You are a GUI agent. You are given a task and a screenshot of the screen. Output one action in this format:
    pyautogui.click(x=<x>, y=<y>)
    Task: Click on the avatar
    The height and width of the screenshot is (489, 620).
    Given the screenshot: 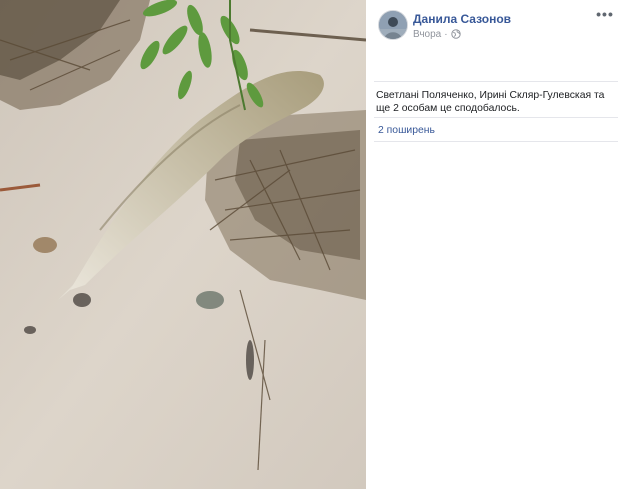 What is the action you would take?
    pyautogui.click(x=393, y=25)
    